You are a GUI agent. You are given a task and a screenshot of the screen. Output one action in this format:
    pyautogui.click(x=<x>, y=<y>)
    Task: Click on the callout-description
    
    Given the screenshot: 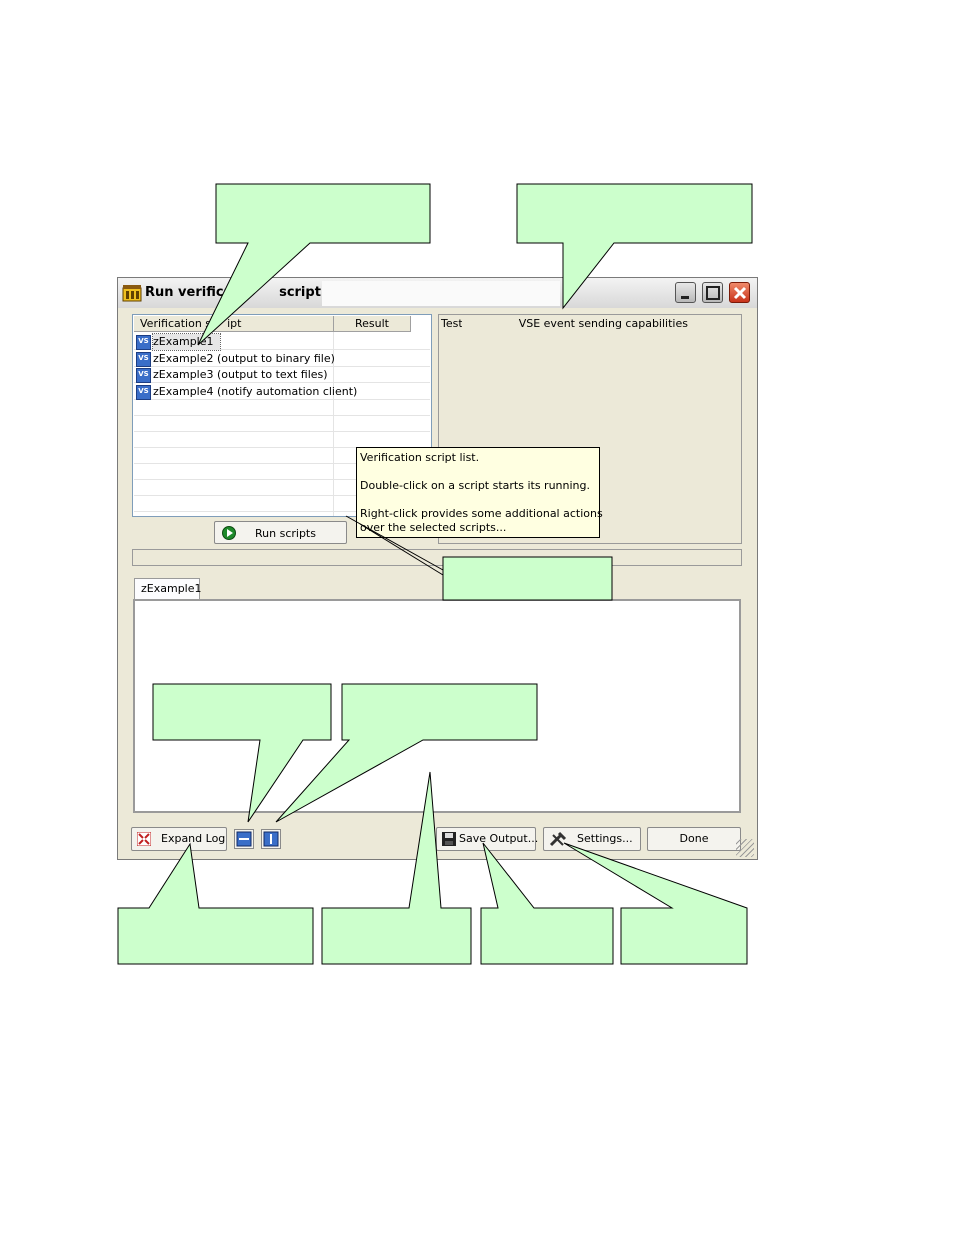 What is the action you would take?
    pyautogui.click(x=634, y=246)
    